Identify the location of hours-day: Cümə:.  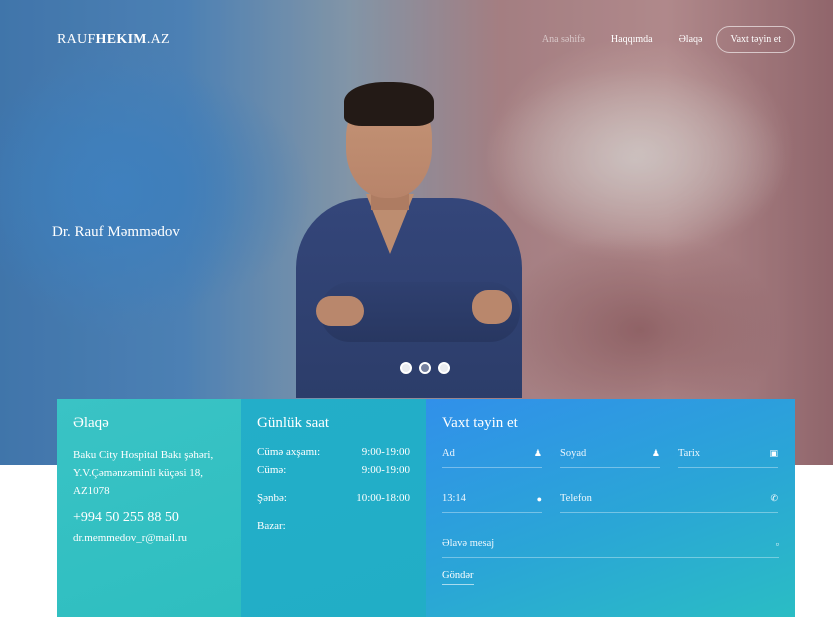
(272, 470).